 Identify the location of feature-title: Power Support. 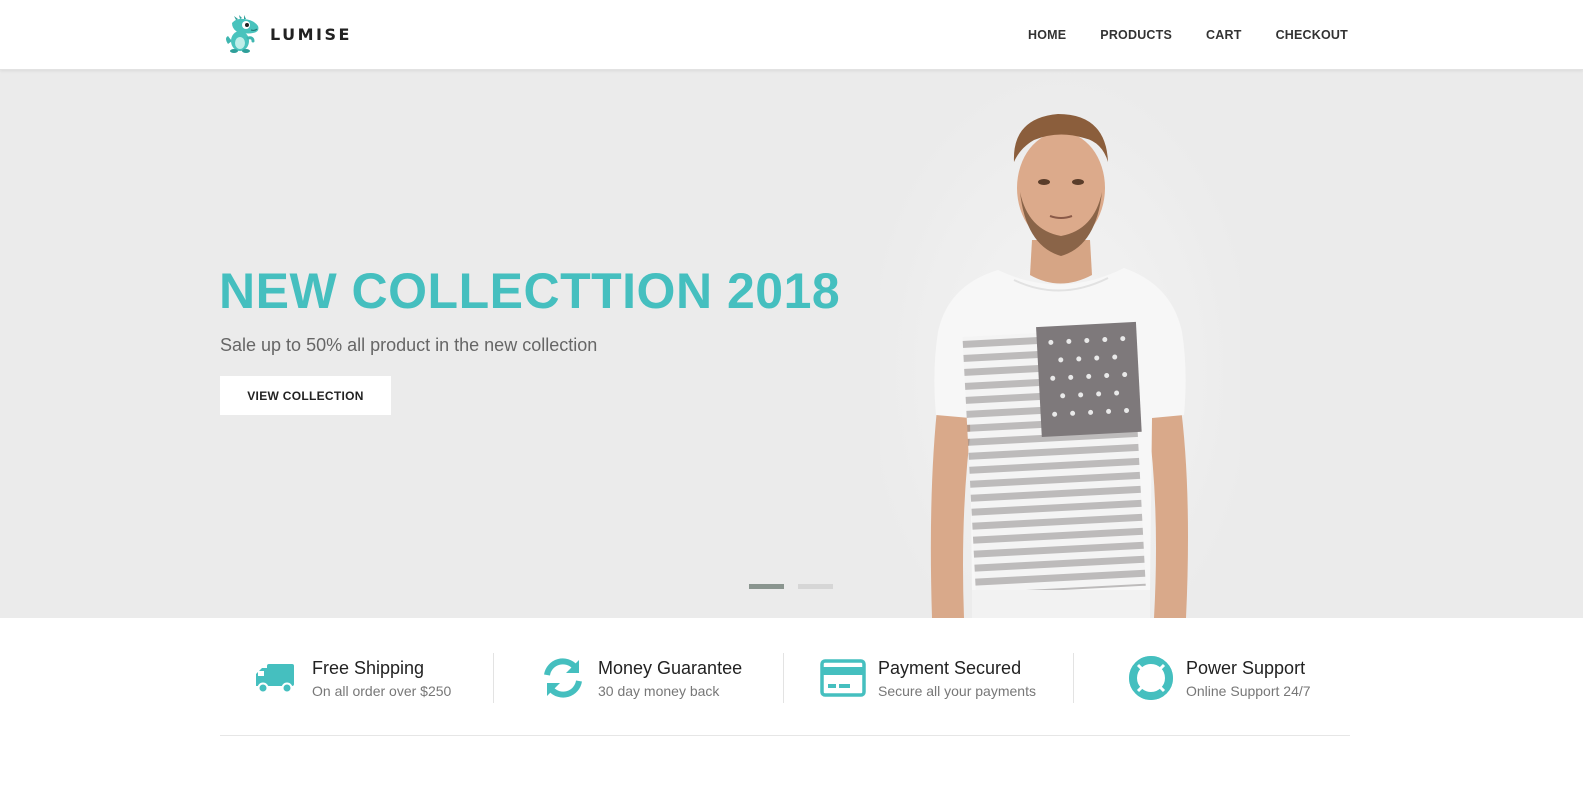
(1246, 668).